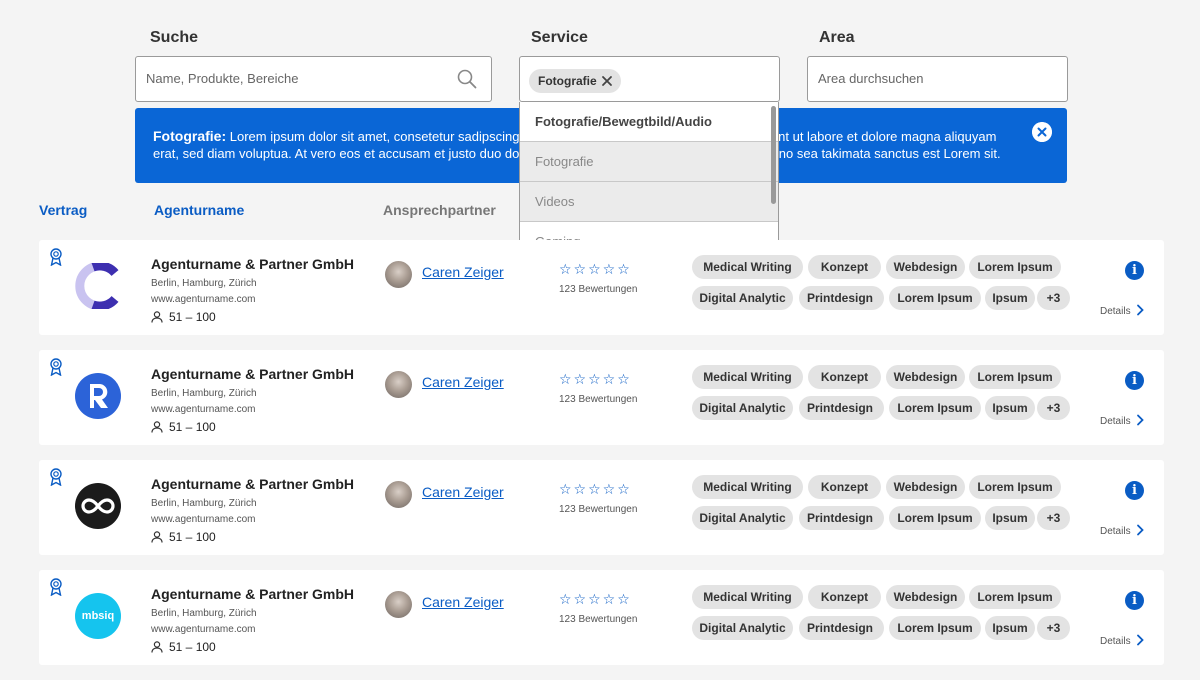  What do you see at coordinates (291, 78) in the screenshot?
I see `search-input` at bounding box center [291, 78].